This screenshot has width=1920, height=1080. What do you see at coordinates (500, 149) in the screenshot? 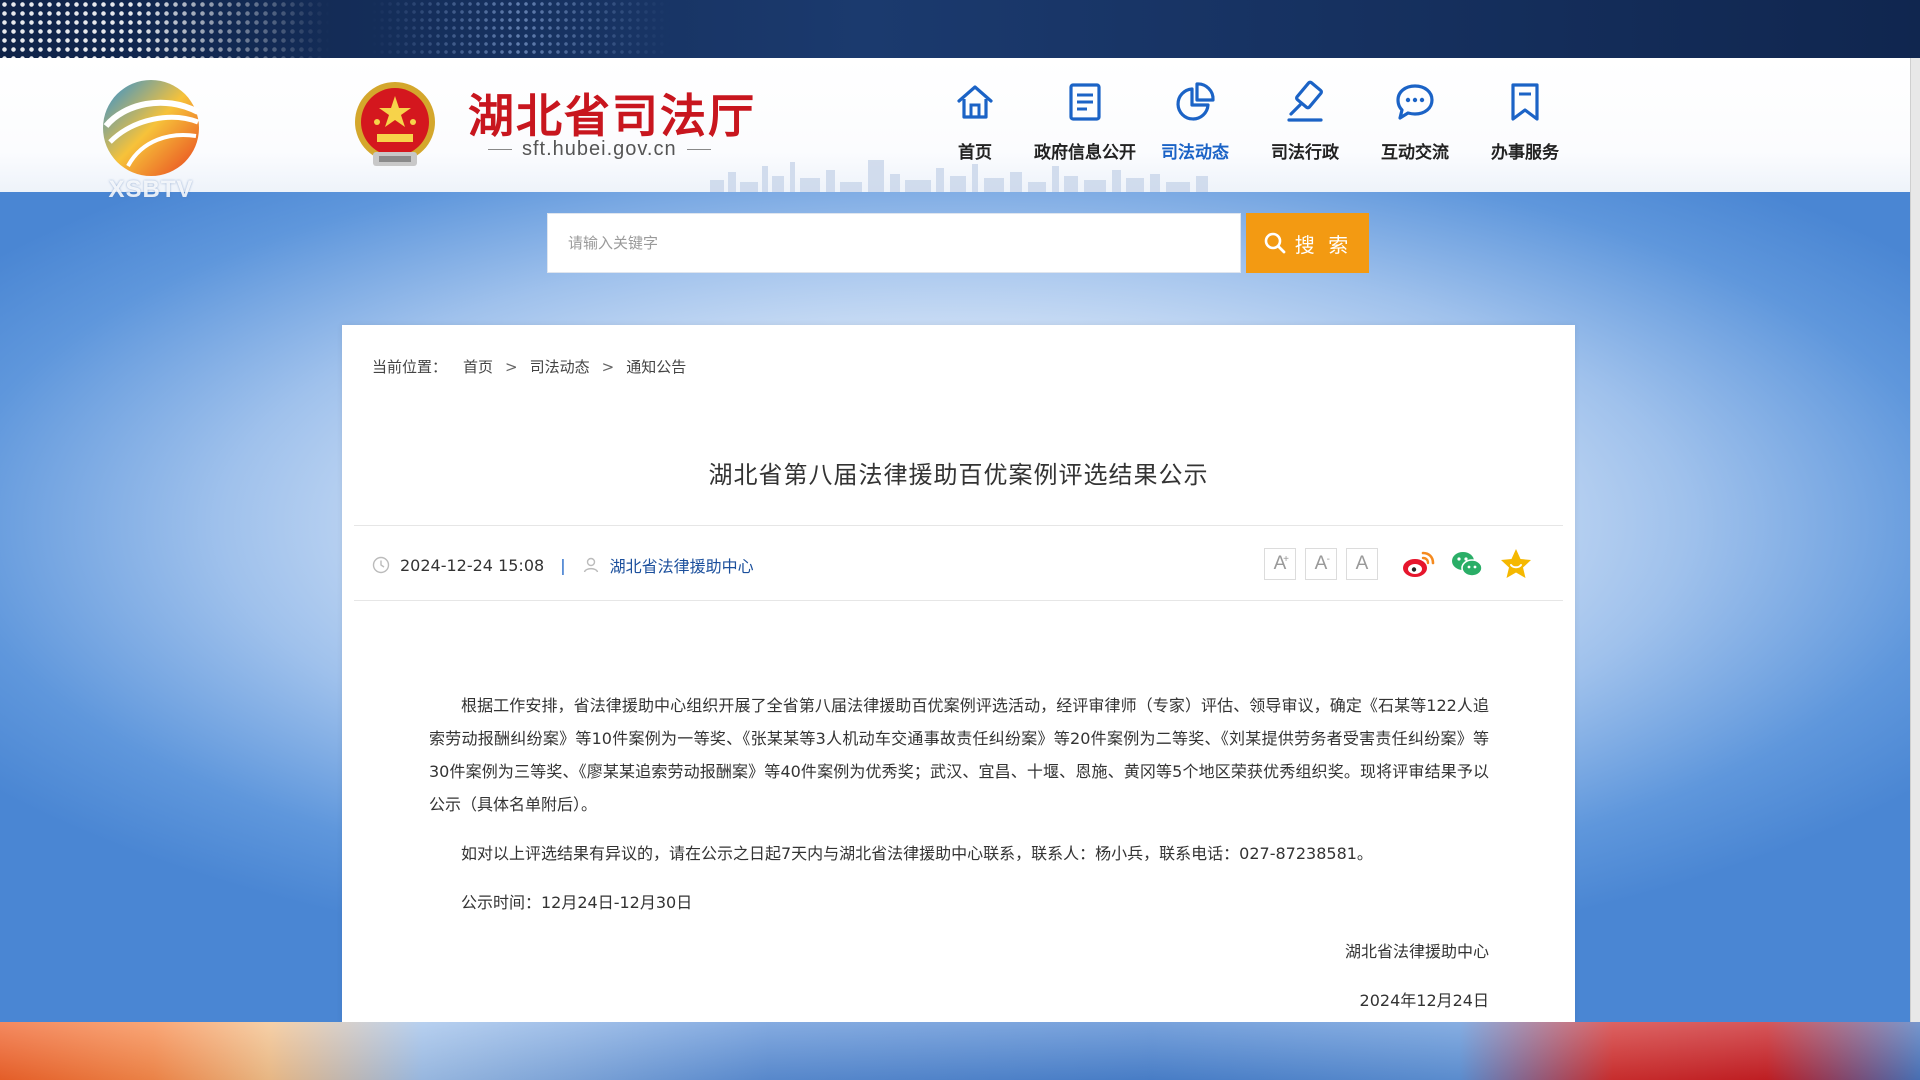
I see `url-left-dash` at bounding box center [500, 149].